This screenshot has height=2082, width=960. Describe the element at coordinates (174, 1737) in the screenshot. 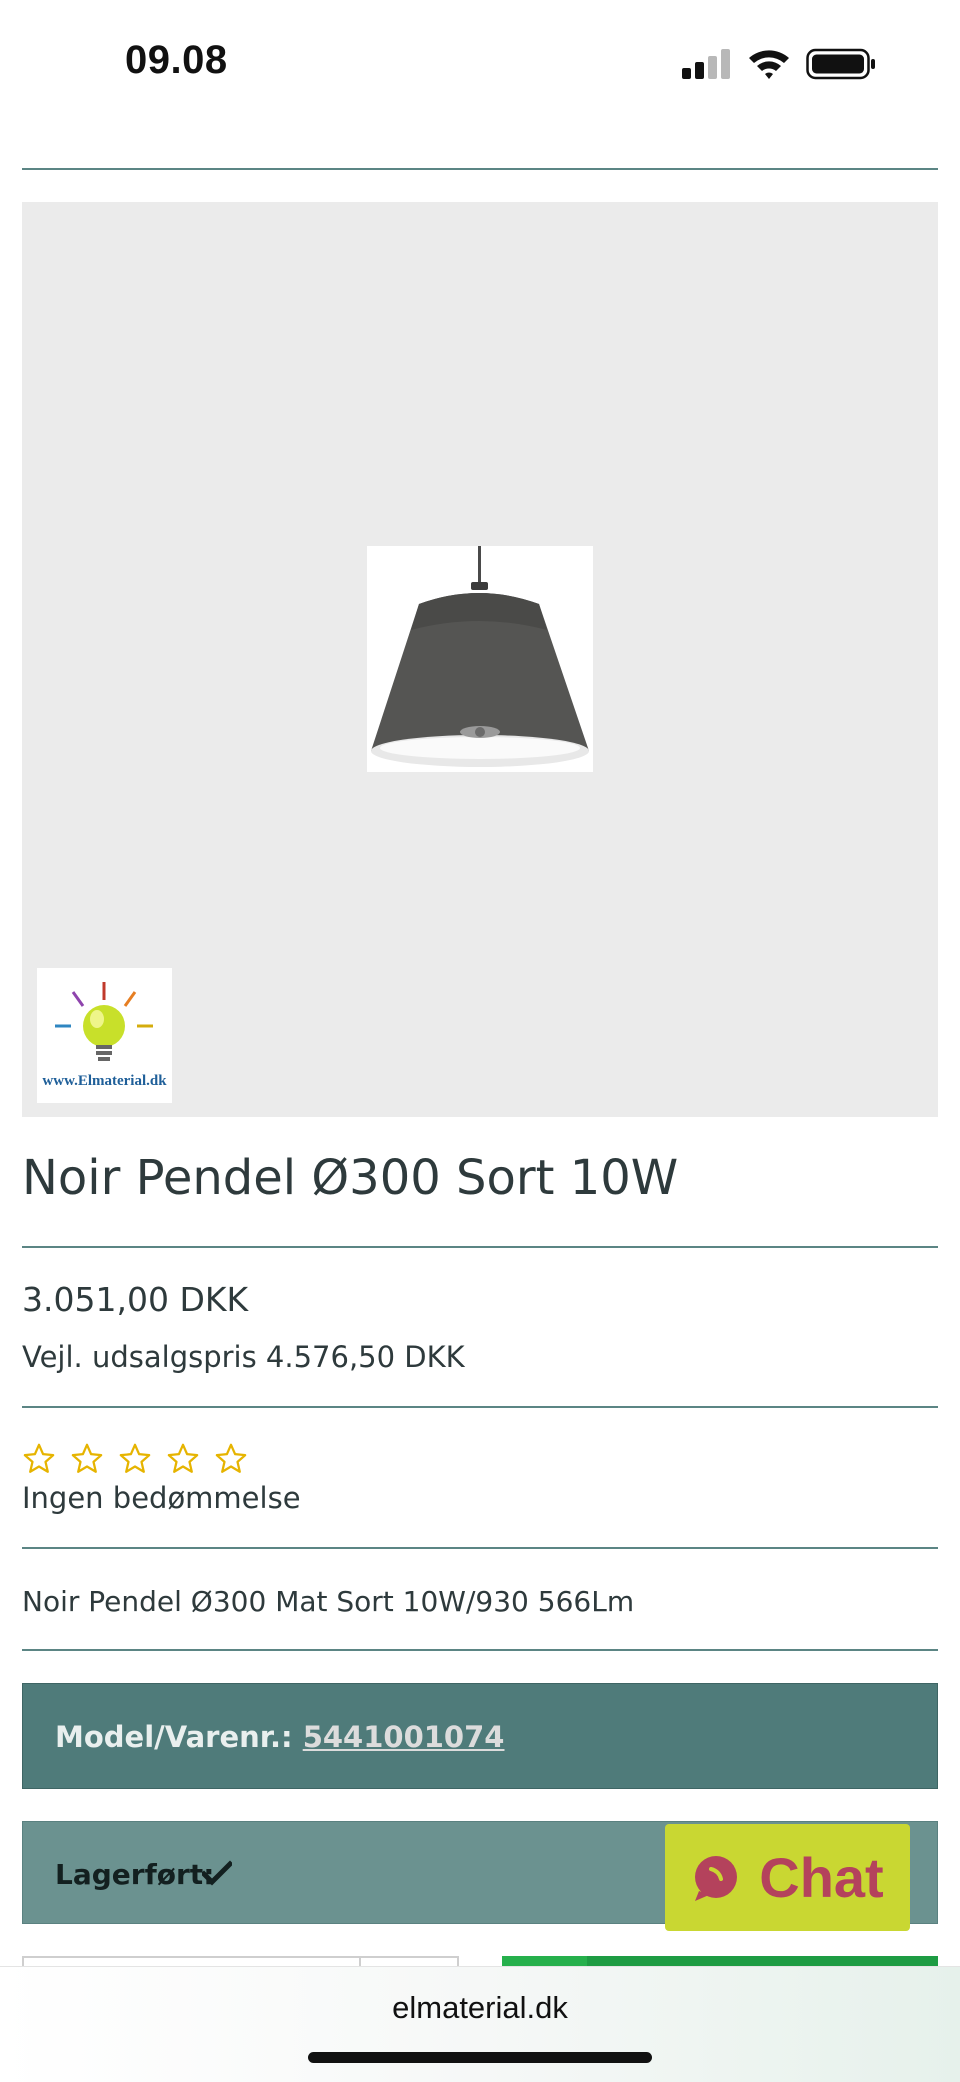

I see `model-label: Model/Varenr.:` at that location.